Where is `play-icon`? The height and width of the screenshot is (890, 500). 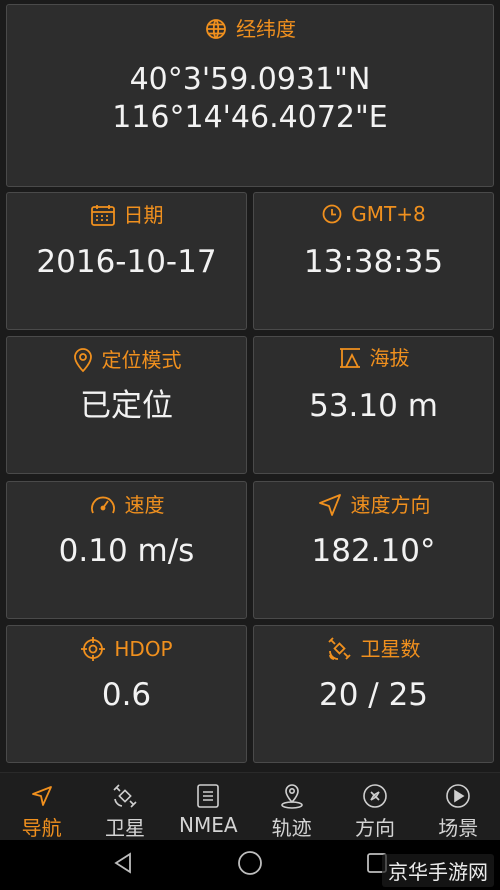
play-icon is located at coordinates (458, 795).